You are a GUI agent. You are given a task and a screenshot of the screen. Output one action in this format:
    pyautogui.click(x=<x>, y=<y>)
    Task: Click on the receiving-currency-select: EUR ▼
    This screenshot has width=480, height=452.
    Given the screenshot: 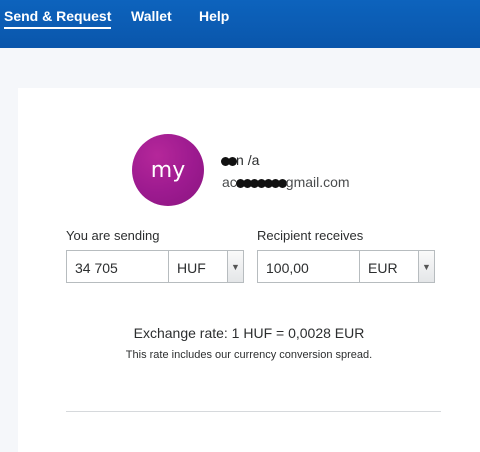 What is the action you would take?
    pyautogui.click(x=397, y=266)
    